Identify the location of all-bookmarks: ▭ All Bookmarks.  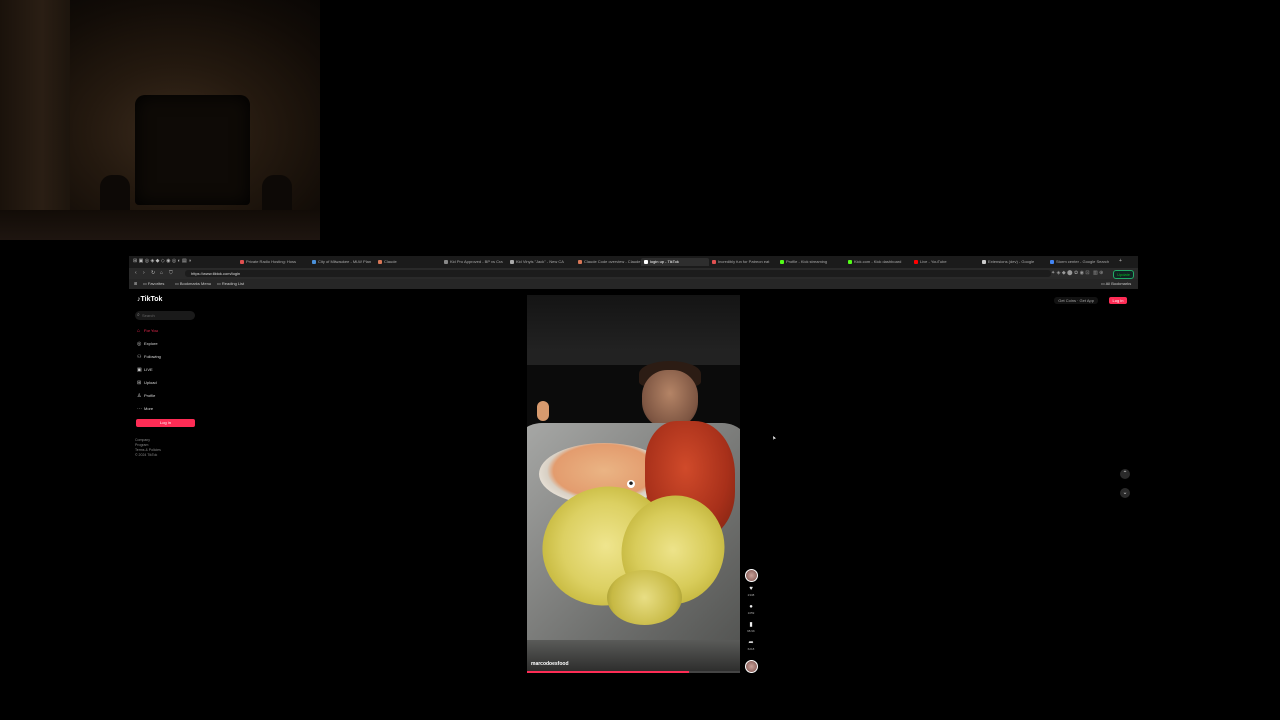
(1116, 284).